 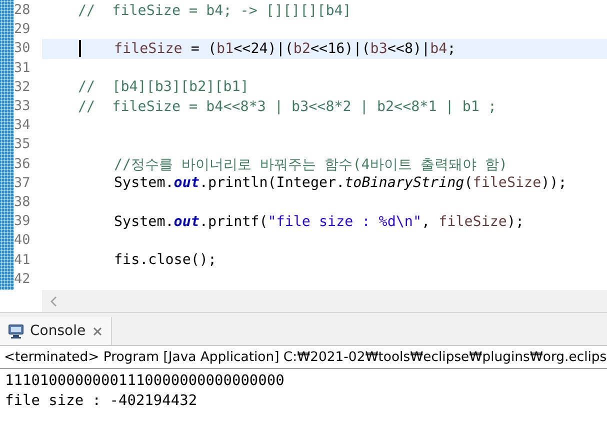 I want to click on close-icon, so click(x=97, y=331).